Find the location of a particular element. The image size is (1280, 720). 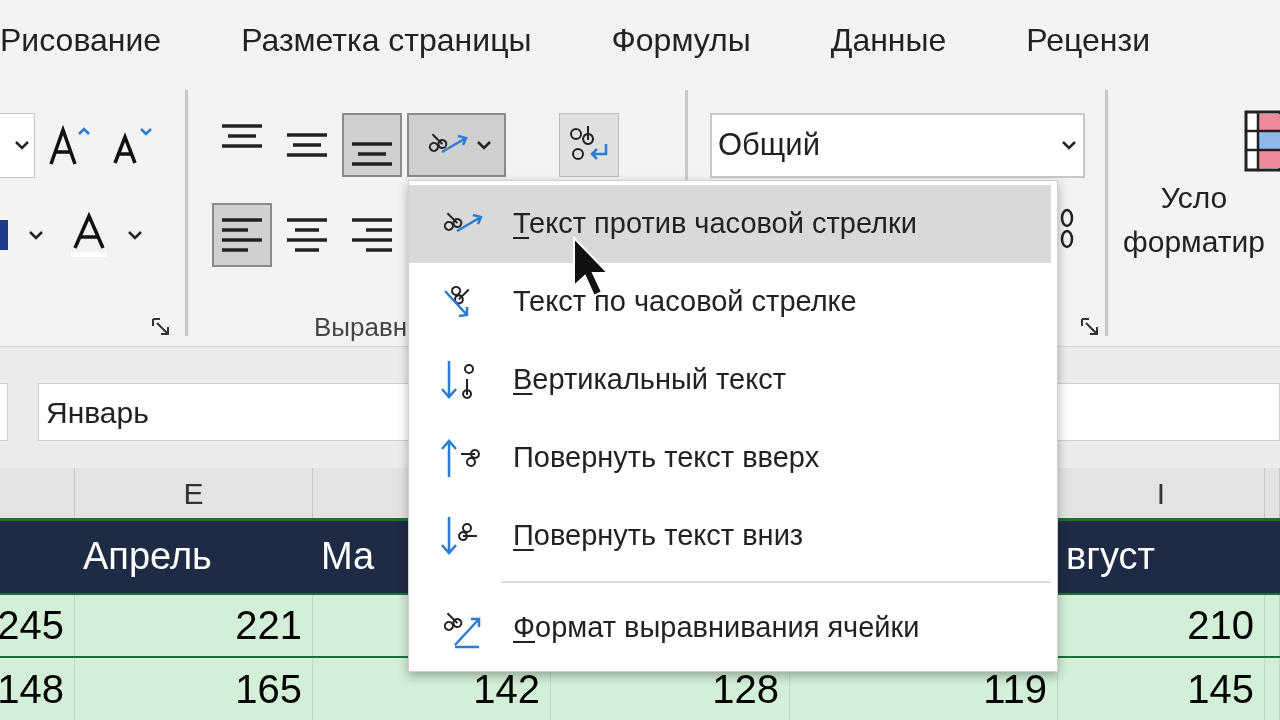

orientation-button is located at coordinates (456, 144).